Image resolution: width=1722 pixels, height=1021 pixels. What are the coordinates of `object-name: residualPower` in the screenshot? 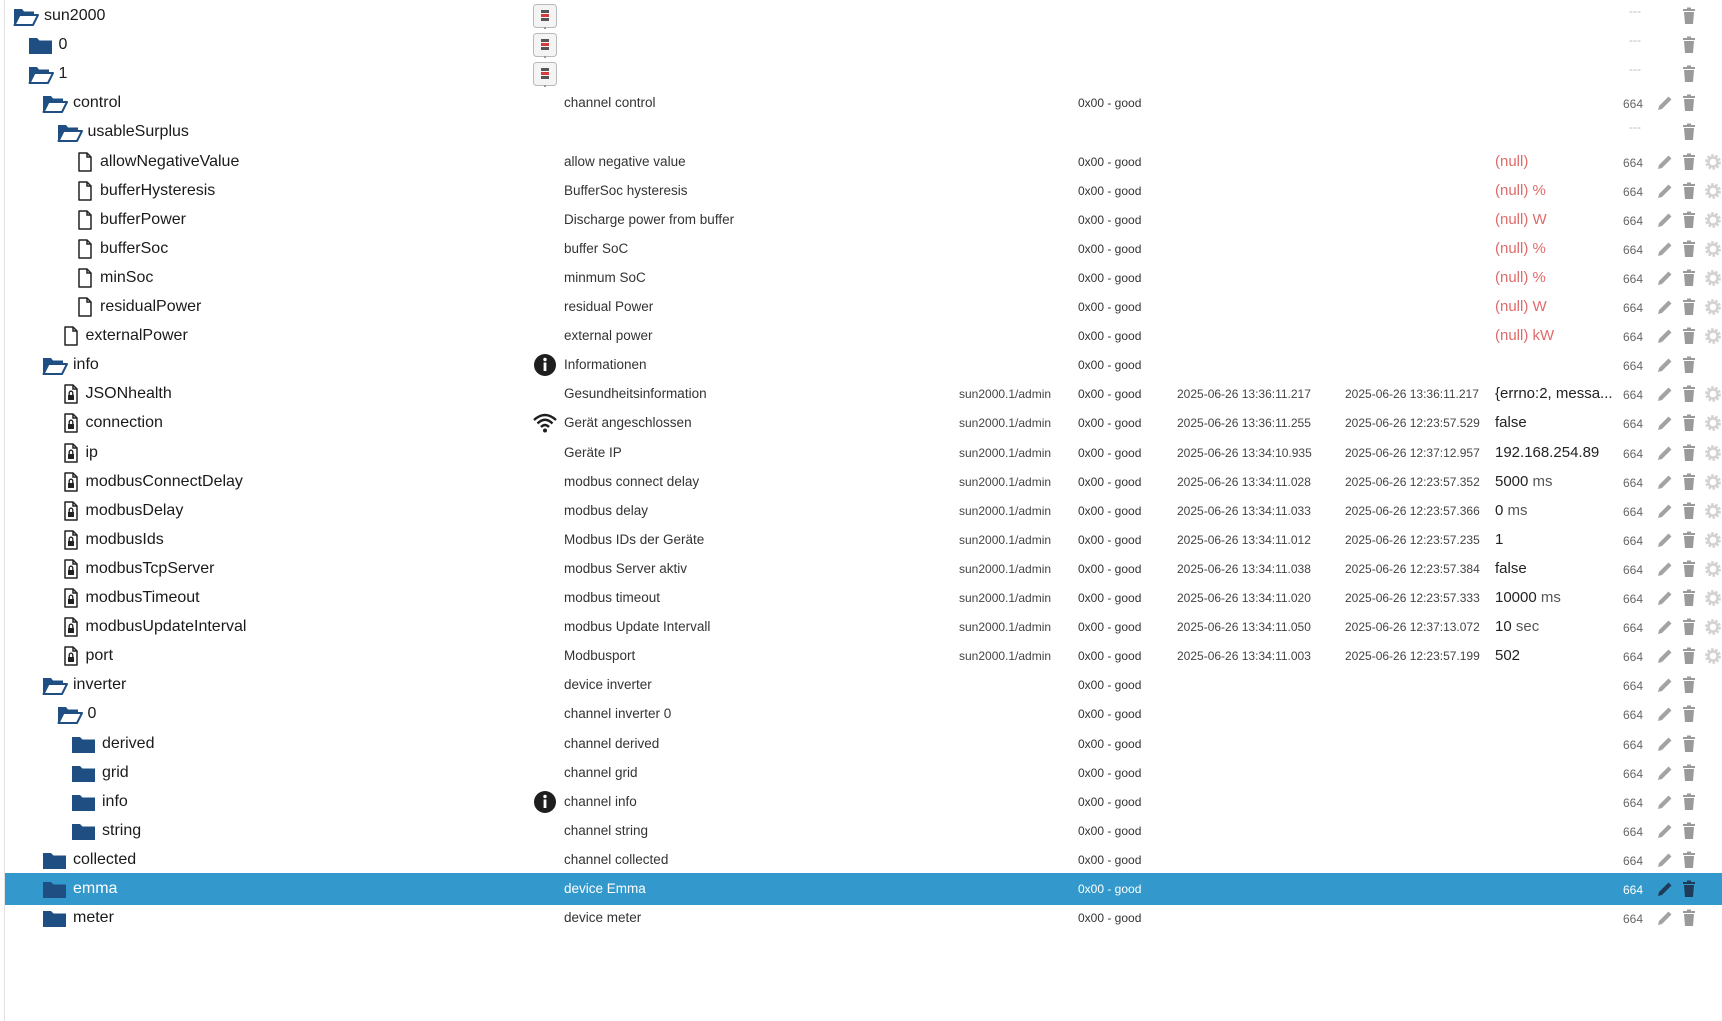 It's located at (150, 307).